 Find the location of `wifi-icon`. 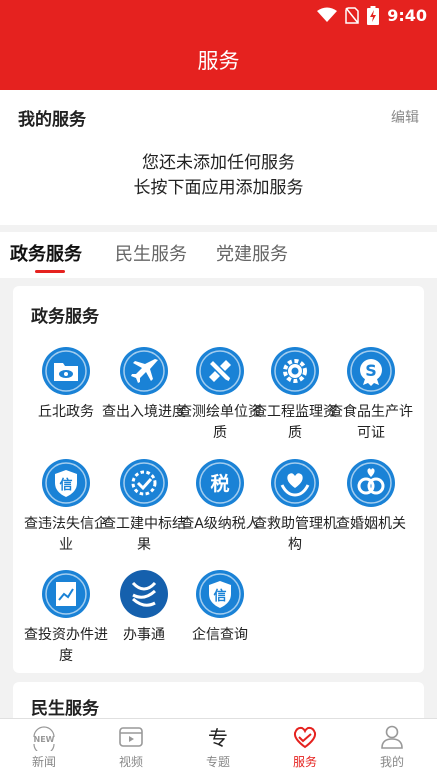

wifi-icon is located at coordinates (327, 14).